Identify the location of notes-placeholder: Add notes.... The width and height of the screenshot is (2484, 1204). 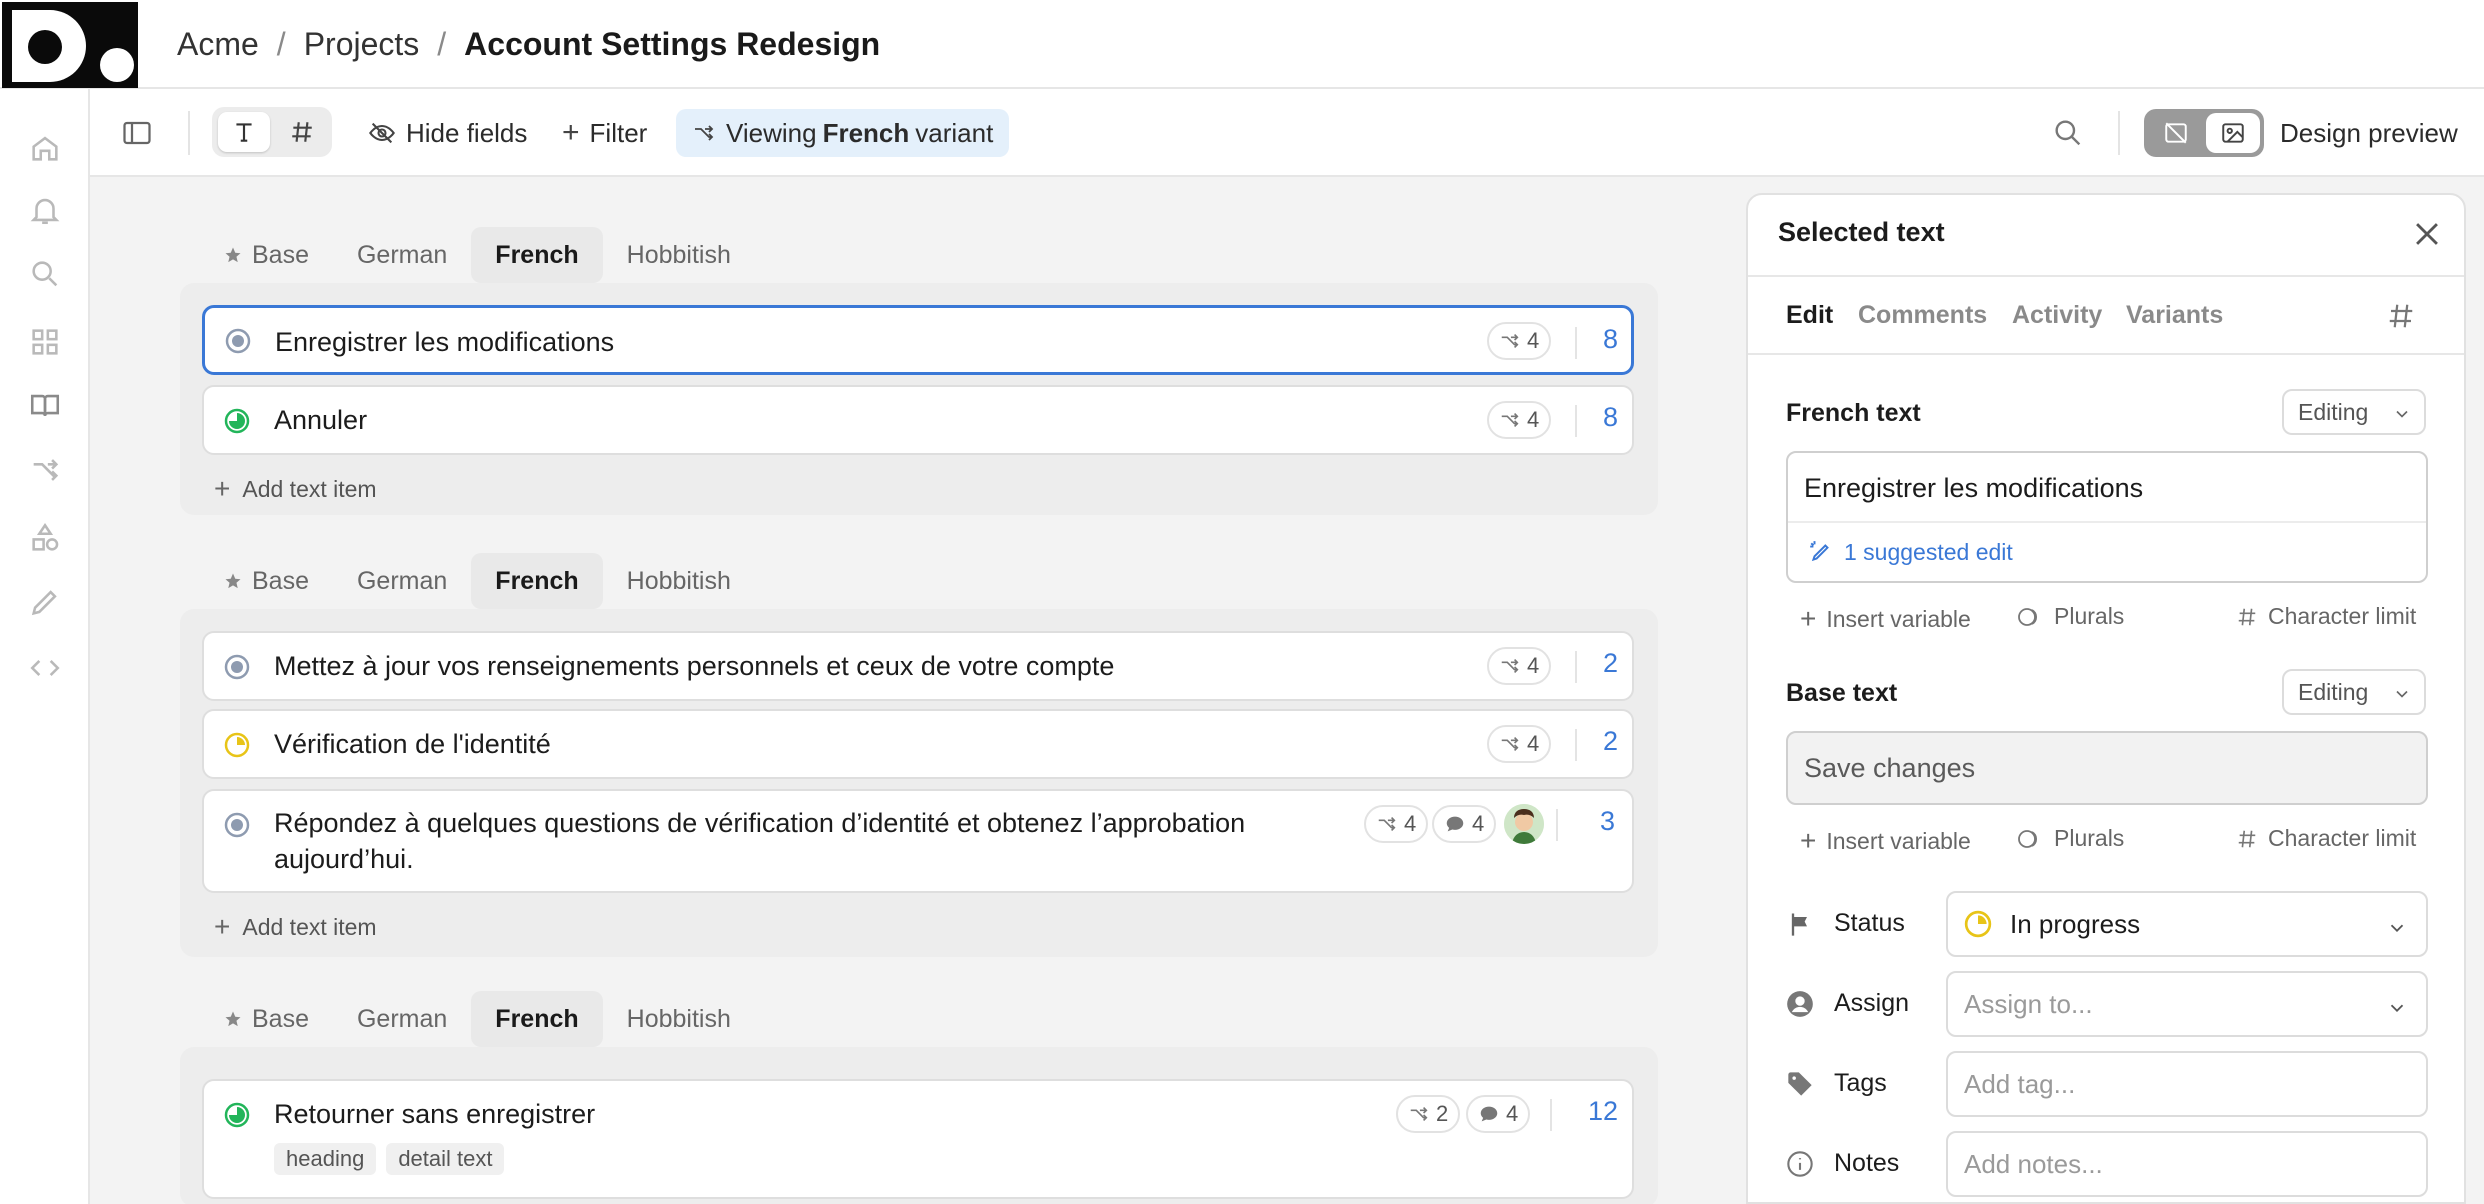
(2033, 1163).